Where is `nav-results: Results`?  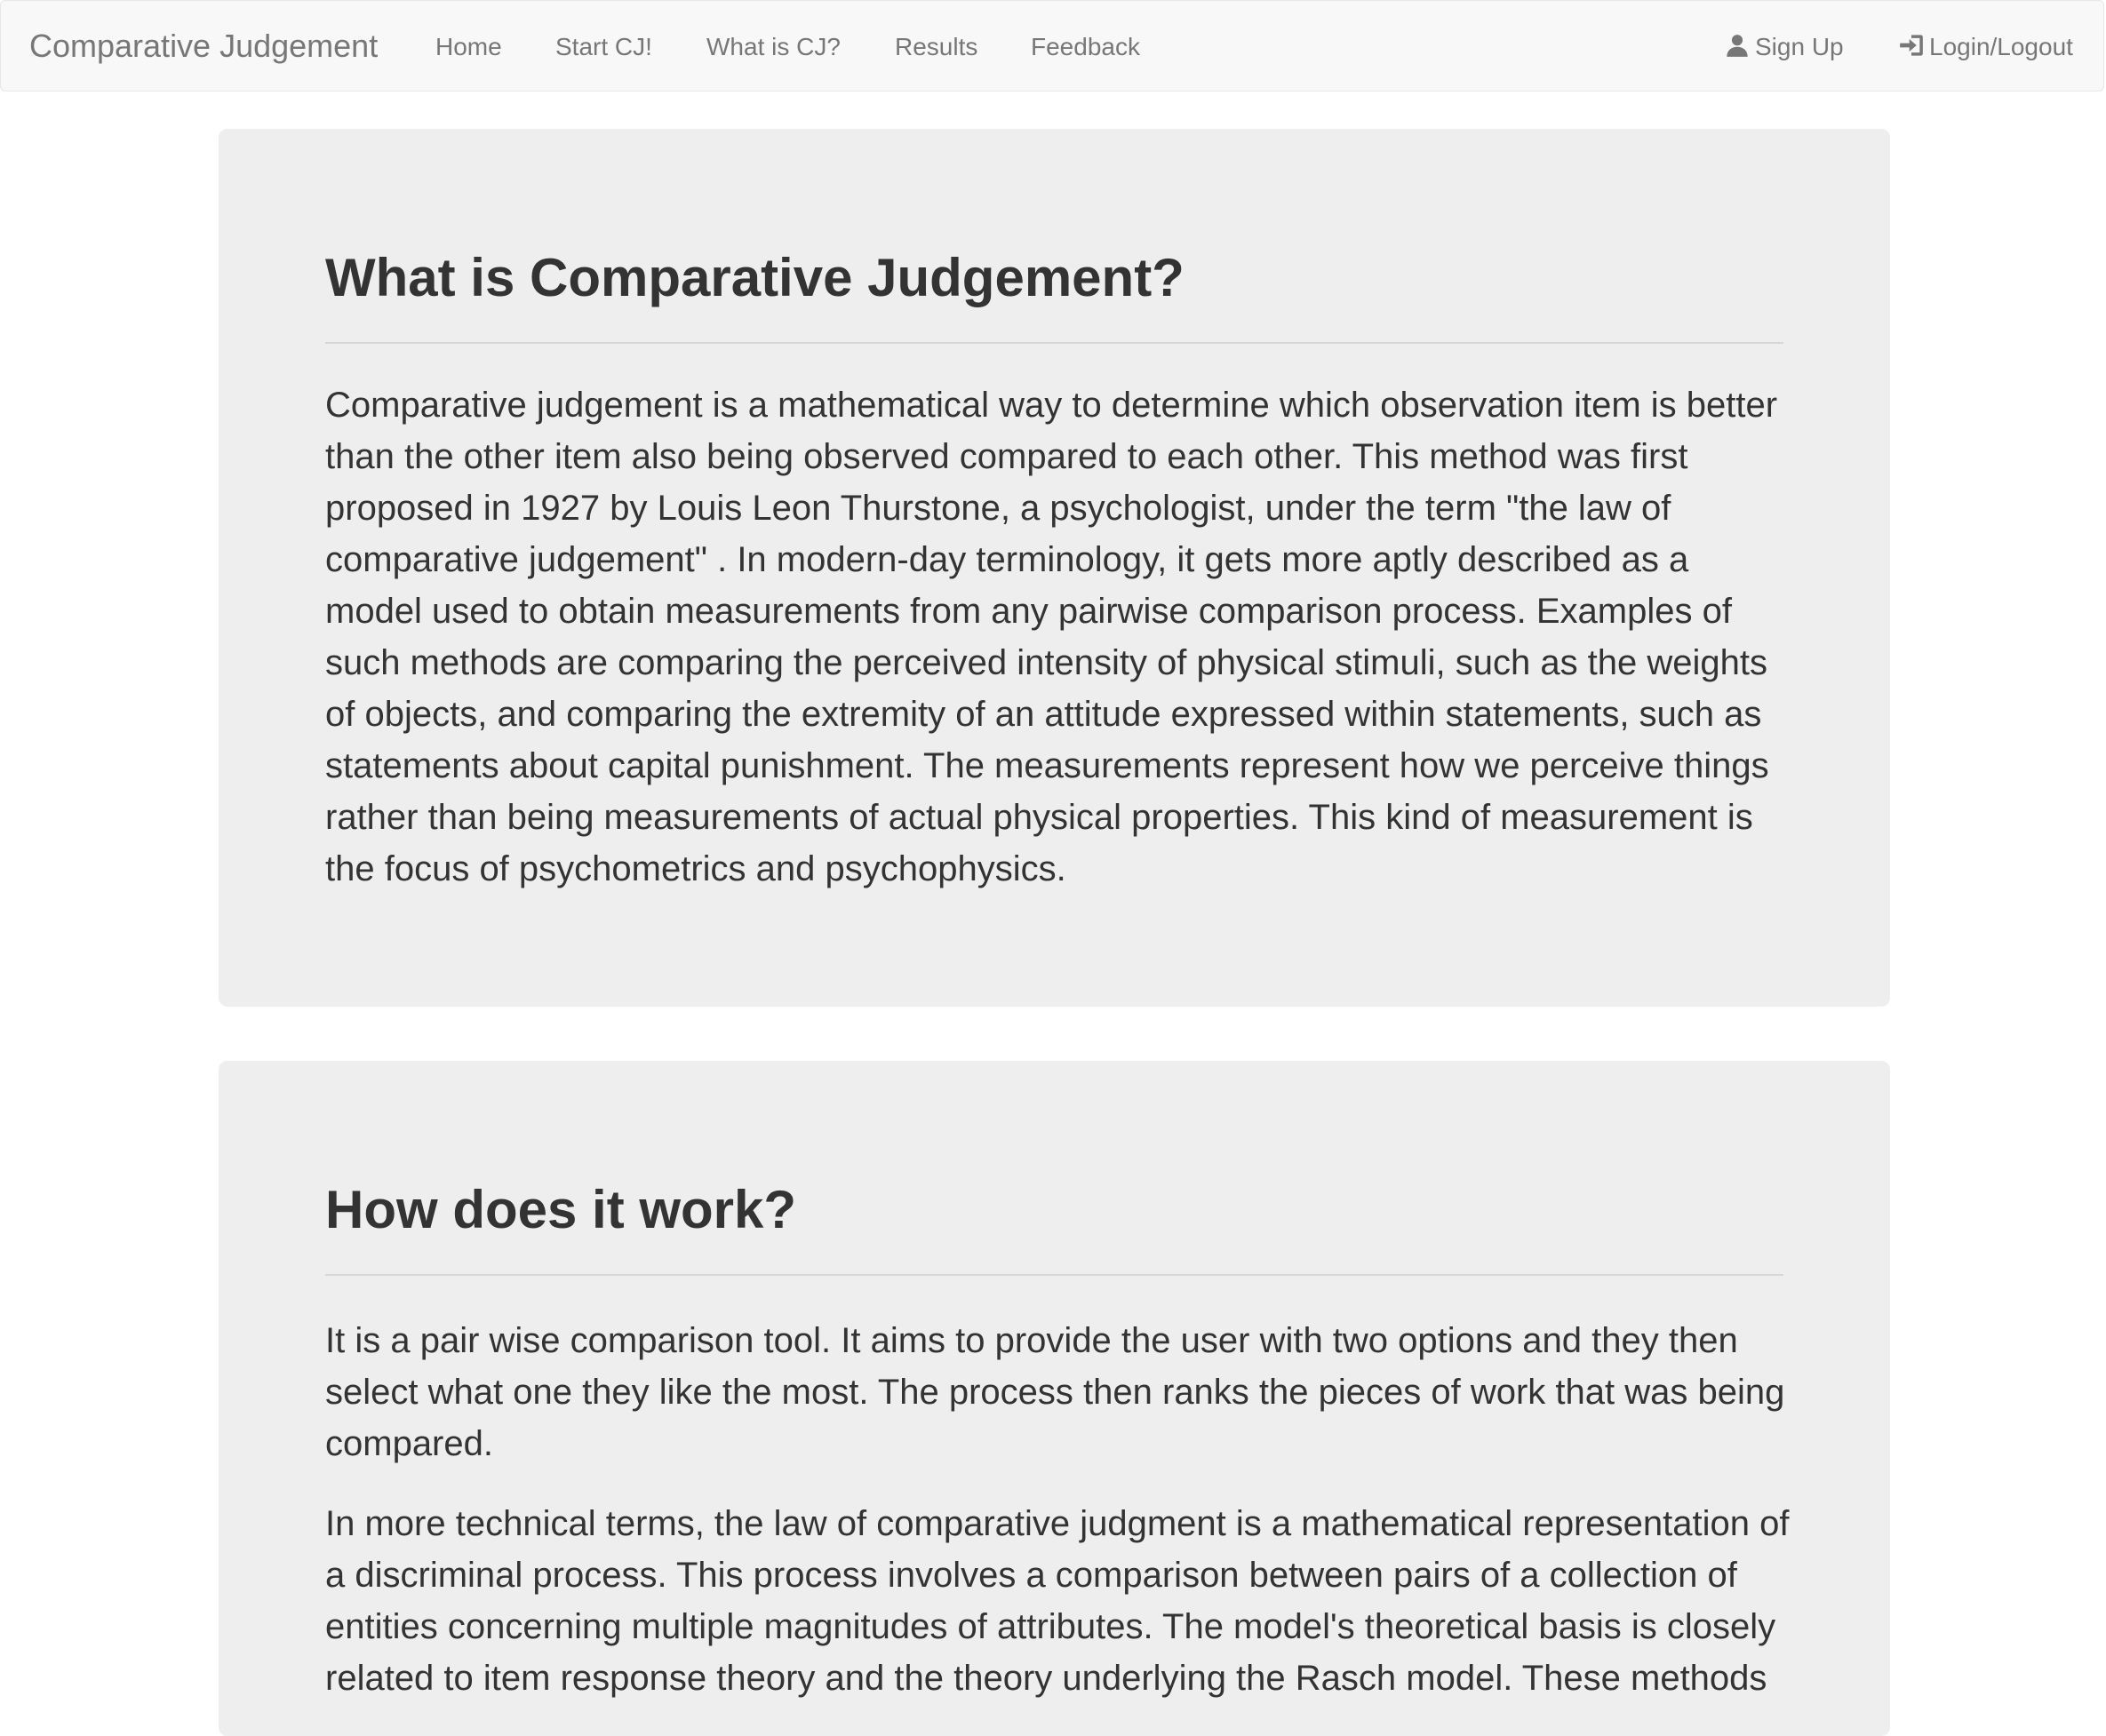
nav-results: Results is located at coordinates (936, 47).